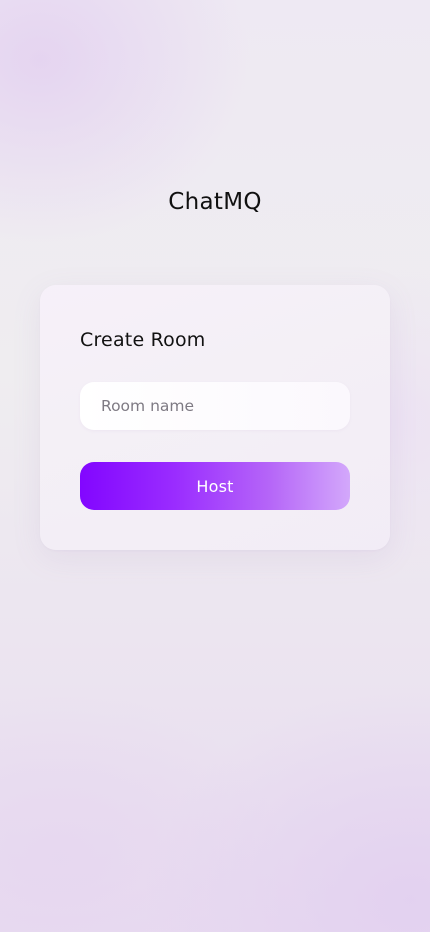 The width and height of the screenshot is (430, 932). Describe the element at coordinates (215, 202) in the screenshot. I see `app-title: ChatMQ` at that location.